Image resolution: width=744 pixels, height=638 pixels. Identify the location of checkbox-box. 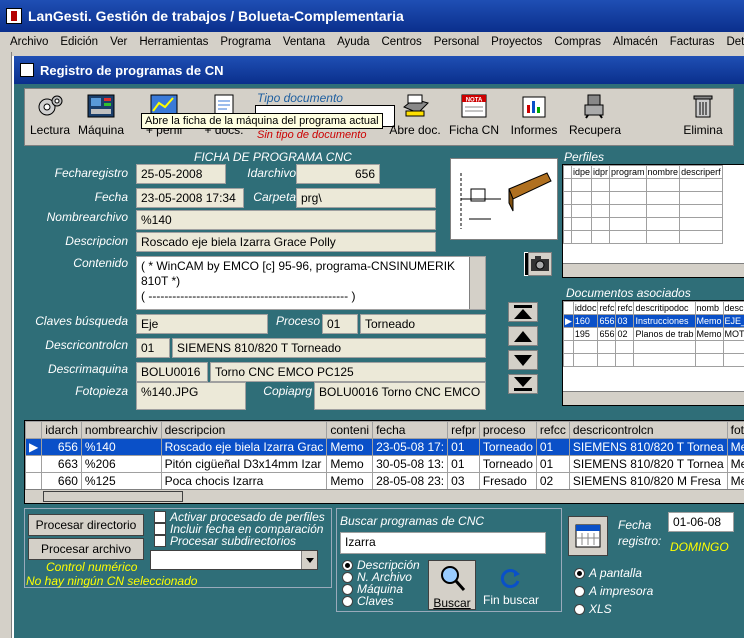
(160, 541).